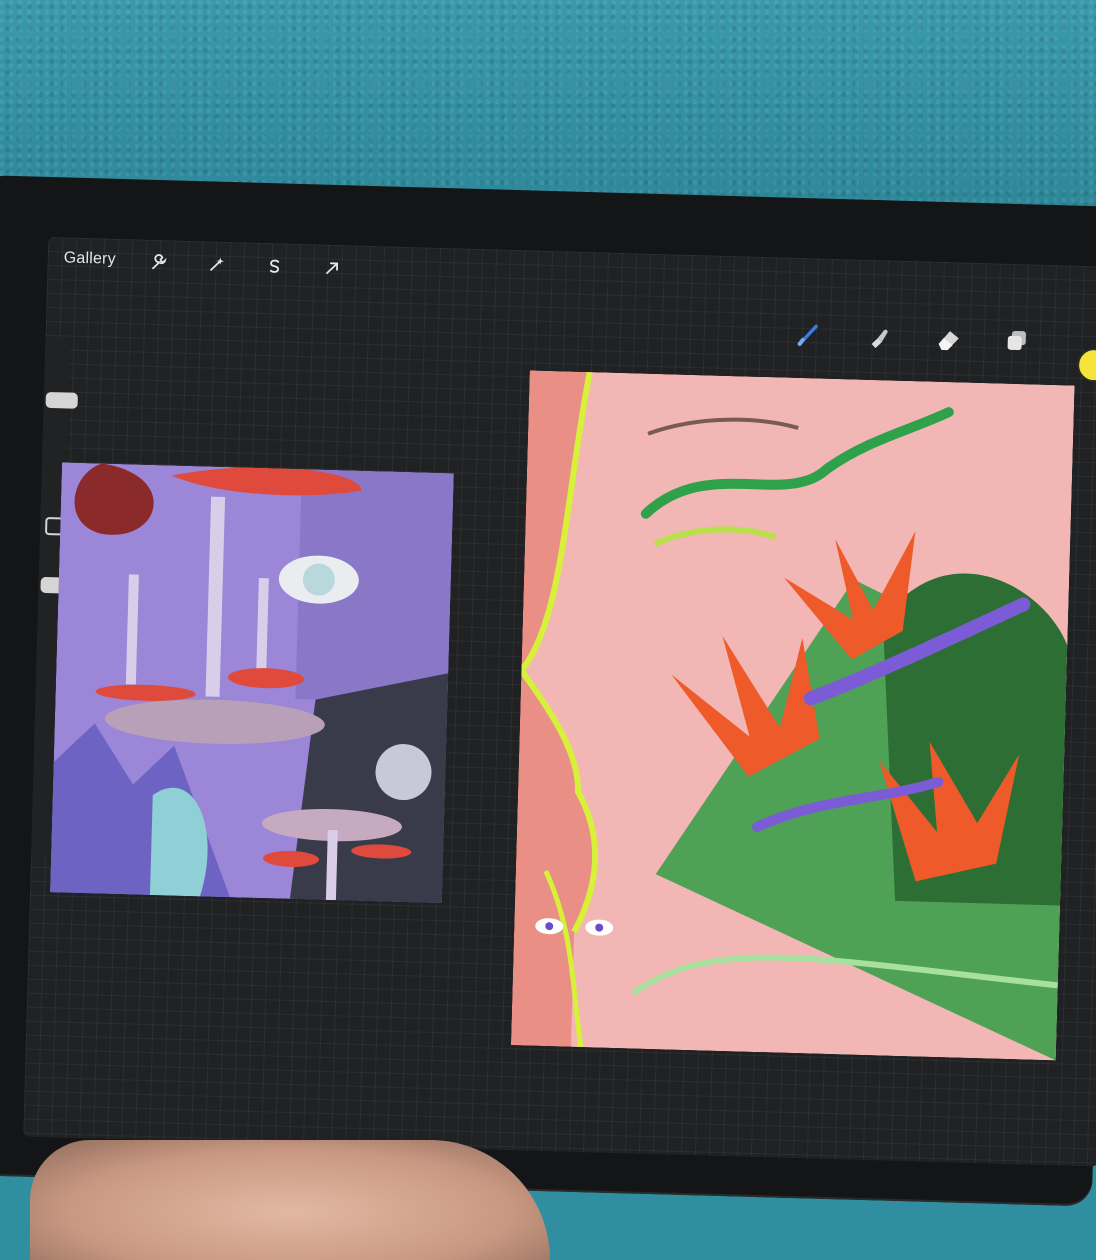  Describe the element at coordinates (1016, 341) in the screenshot. I see `layers-icon` at that location.